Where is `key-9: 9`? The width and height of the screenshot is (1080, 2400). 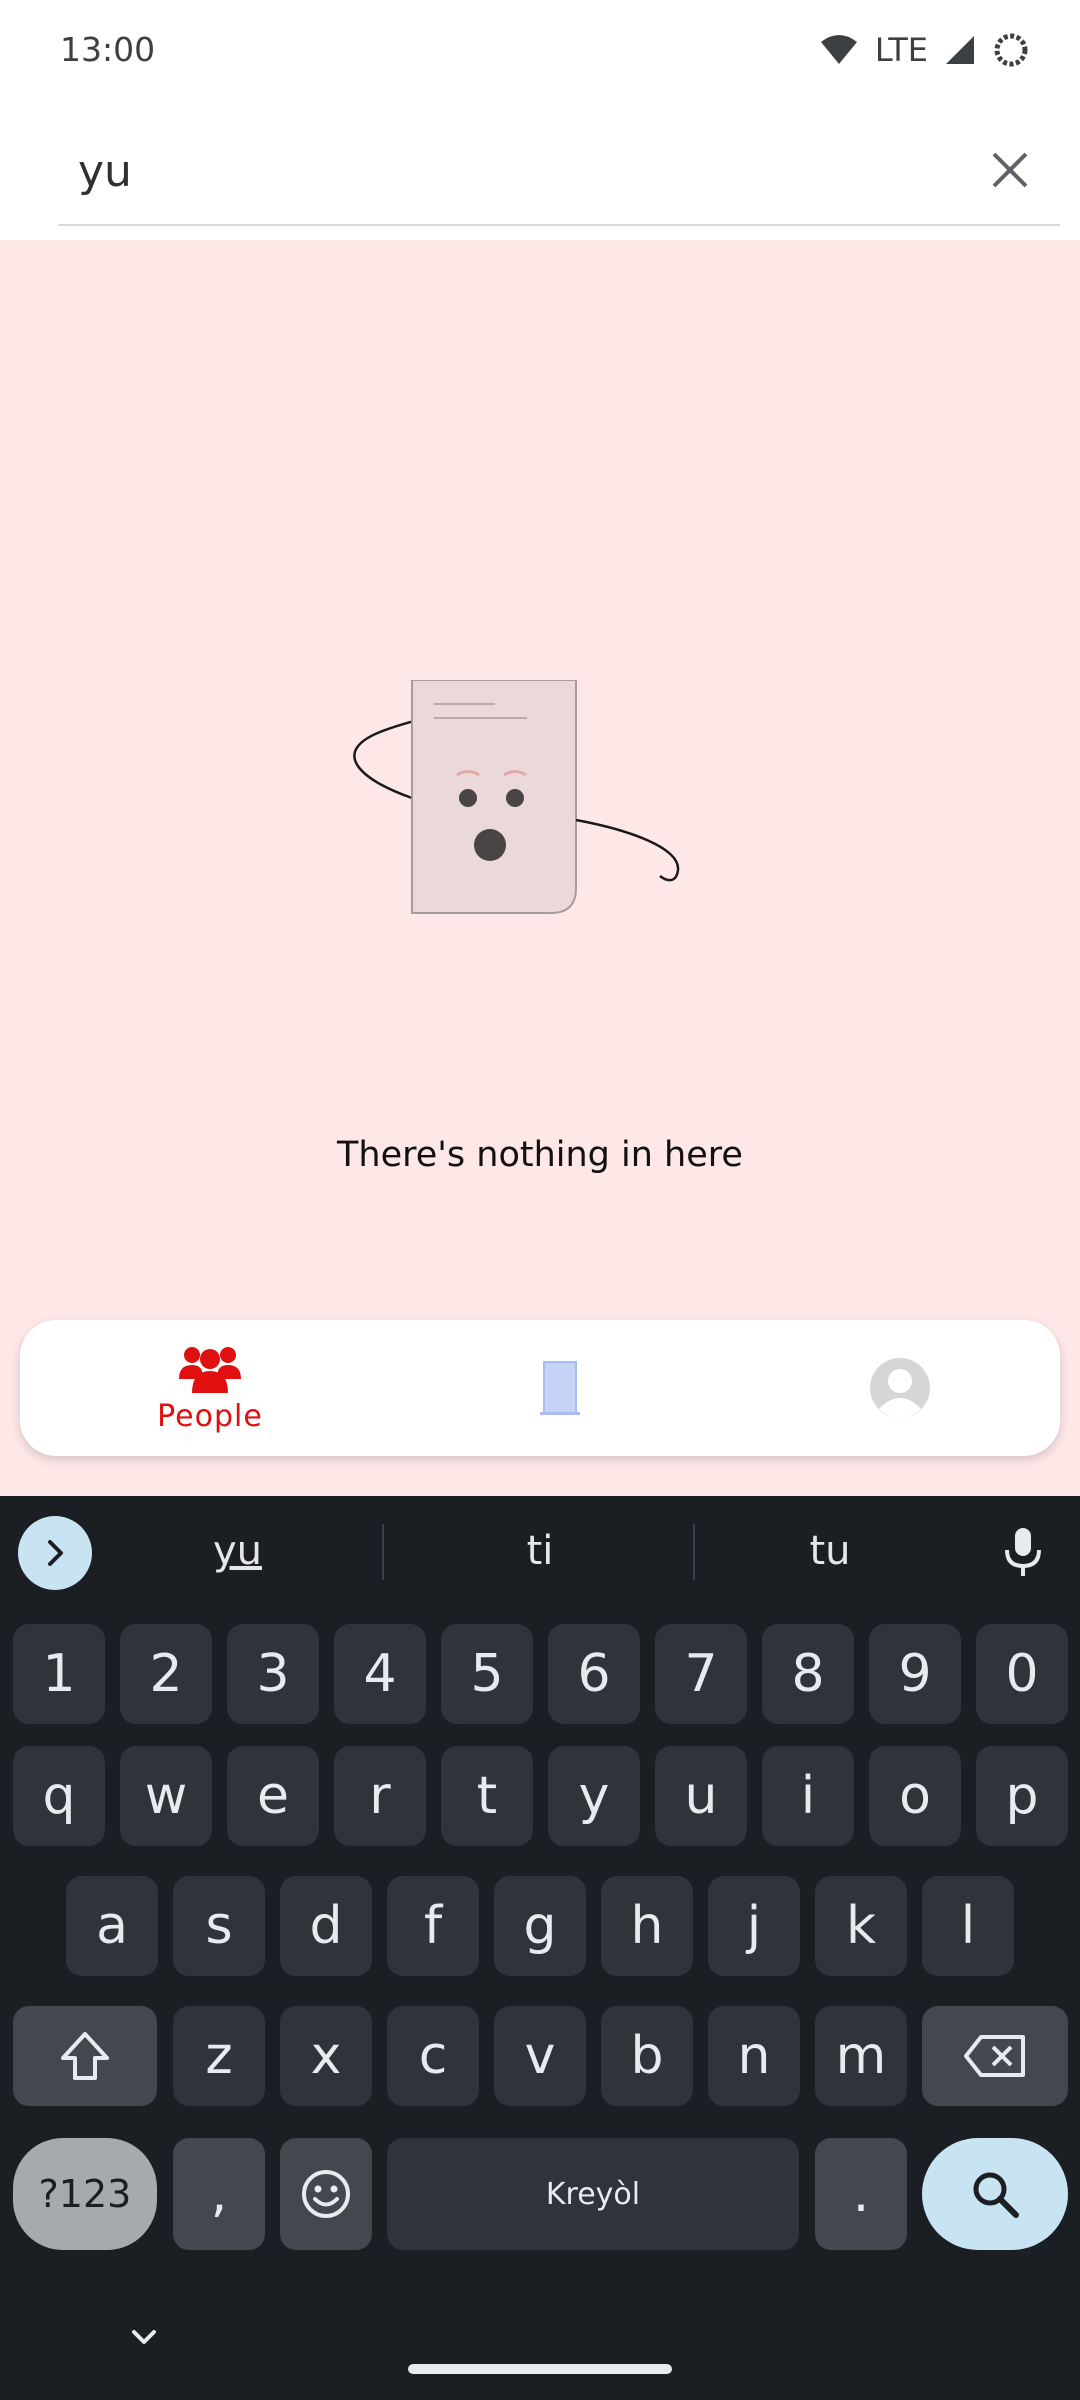 key-9: 9 is located at coordinates (915, 1674).